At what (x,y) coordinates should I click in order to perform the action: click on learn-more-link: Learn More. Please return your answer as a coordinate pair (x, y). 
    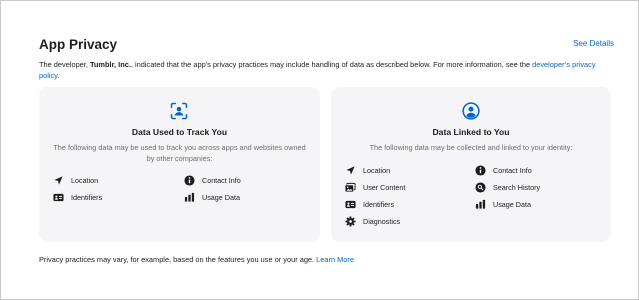
    Looking at the image, I should click on (335, 259).